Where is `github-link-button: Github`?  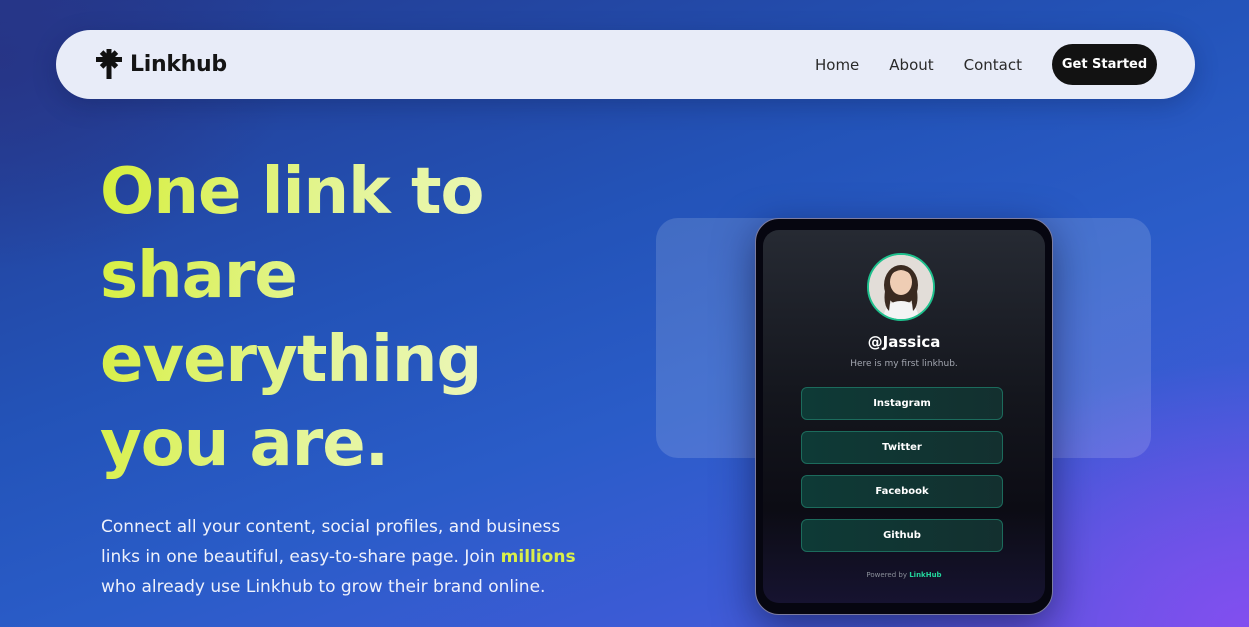
github-link-button: Github is located at coordinates (902, 535).